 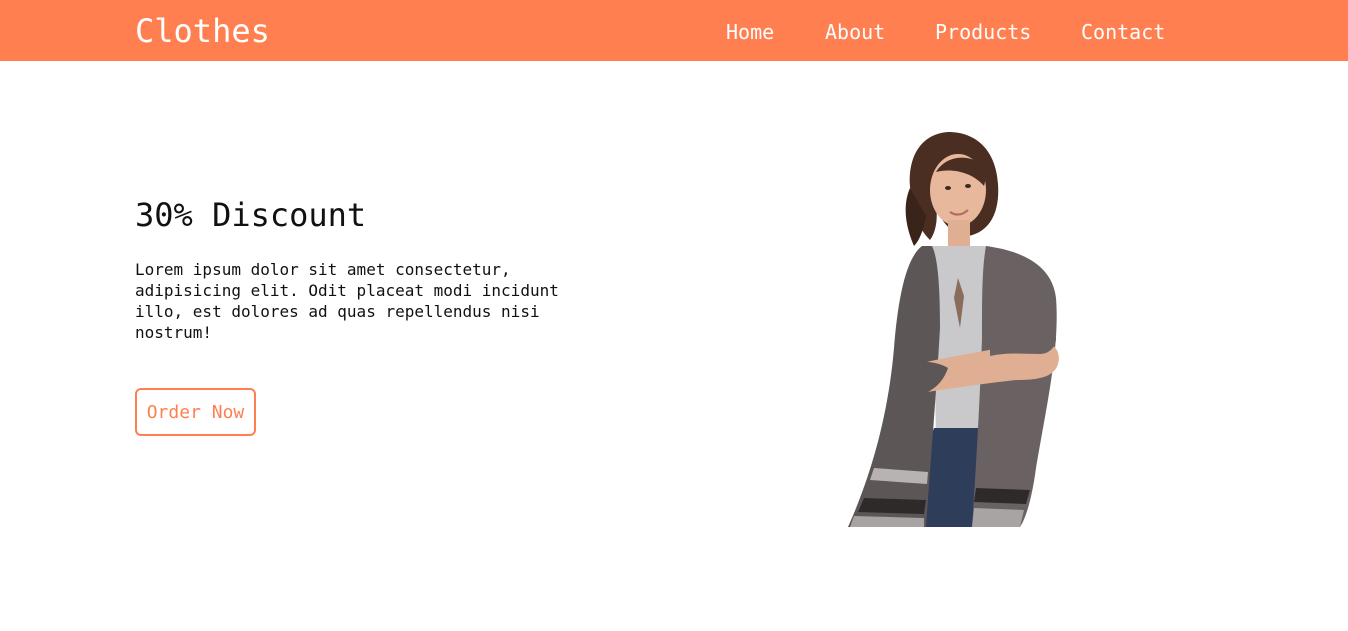 What do you see at coordinates (953, 329) in the screenshot?
I see `model-image` at bounding box center [953, 329].